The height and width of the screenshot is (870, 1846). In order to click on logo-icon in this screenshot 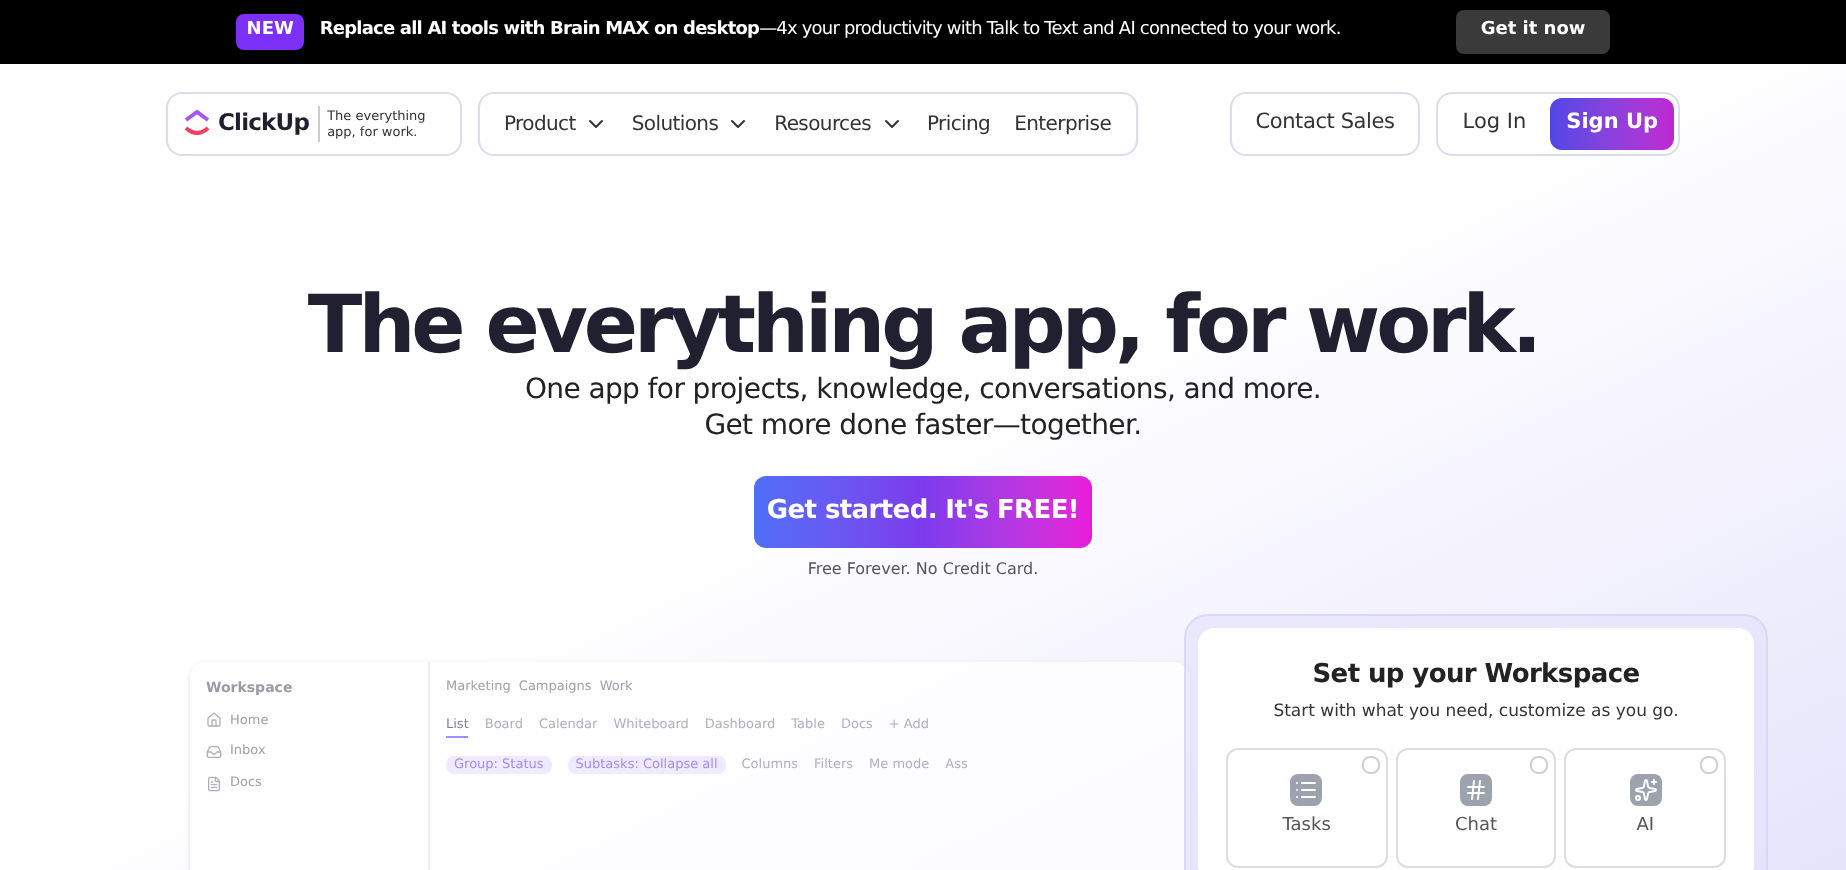, I will do `click(197, 124)`.